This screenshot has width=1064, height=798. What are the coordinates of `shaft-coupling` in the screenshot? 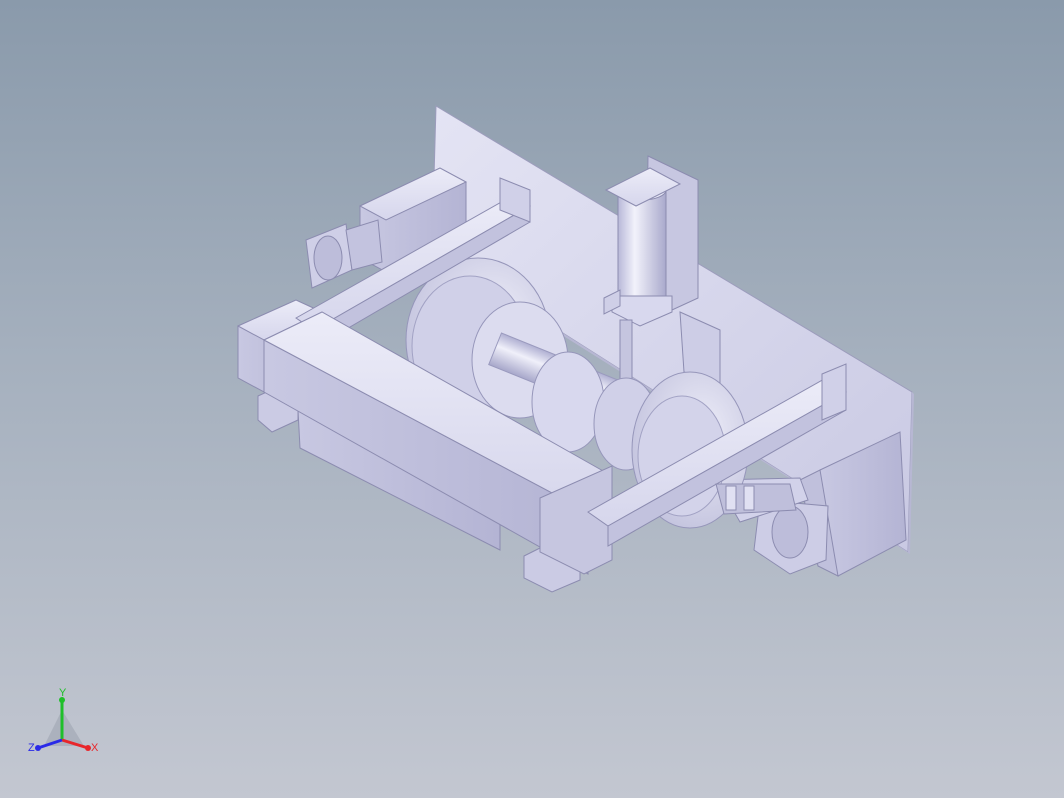 It's located at (756, 499).